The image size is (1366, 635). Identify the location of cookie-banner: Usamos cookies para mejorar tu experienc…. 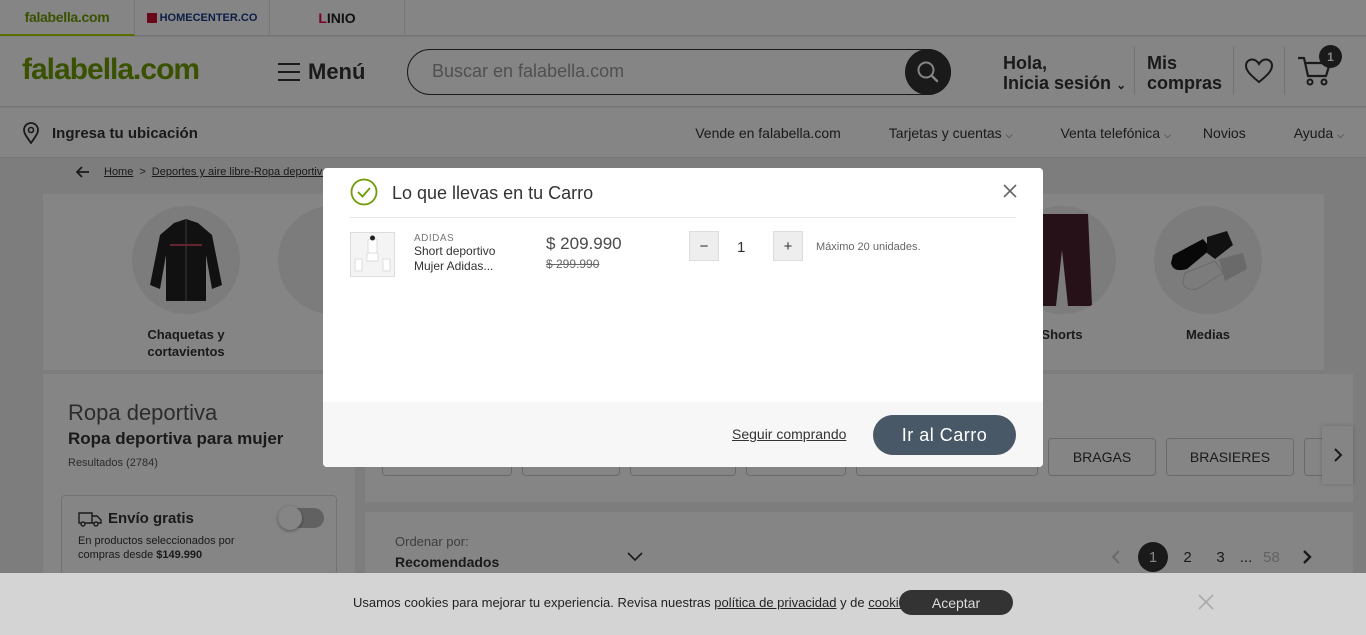
(683, 604).